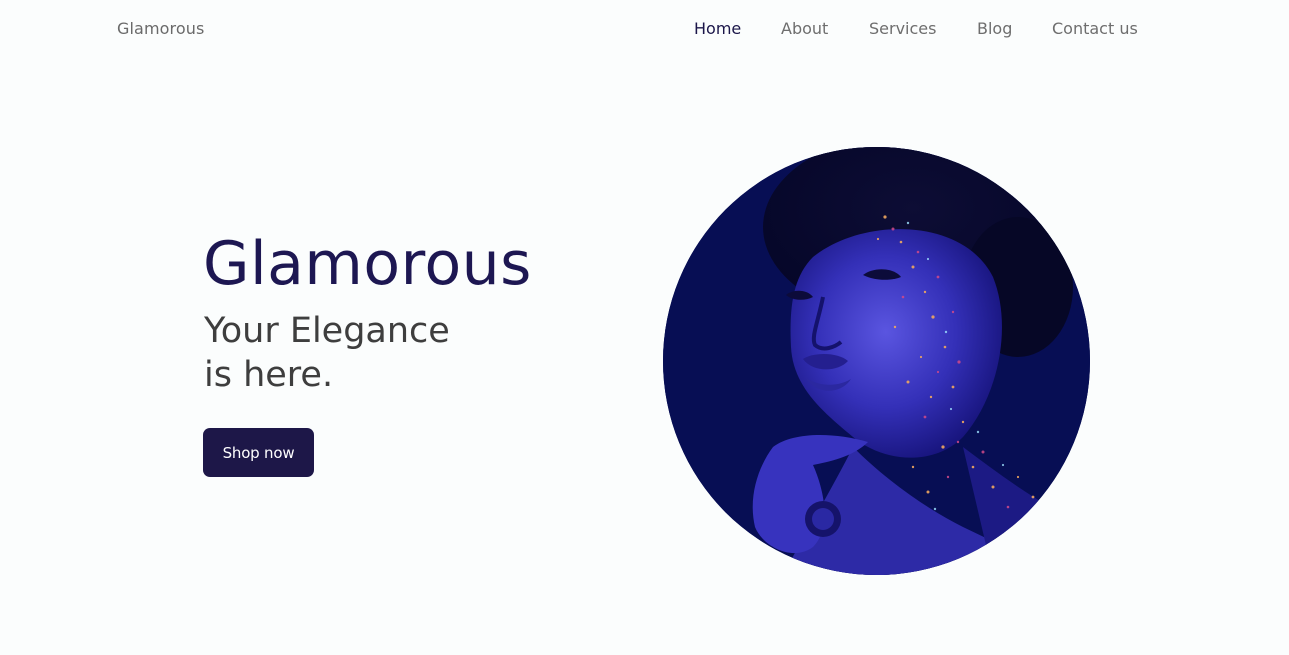  Describe the element at coordinates (364, 353) in the screenshot. I see `hero-subtitle: Your Elegance is here.` at that location.